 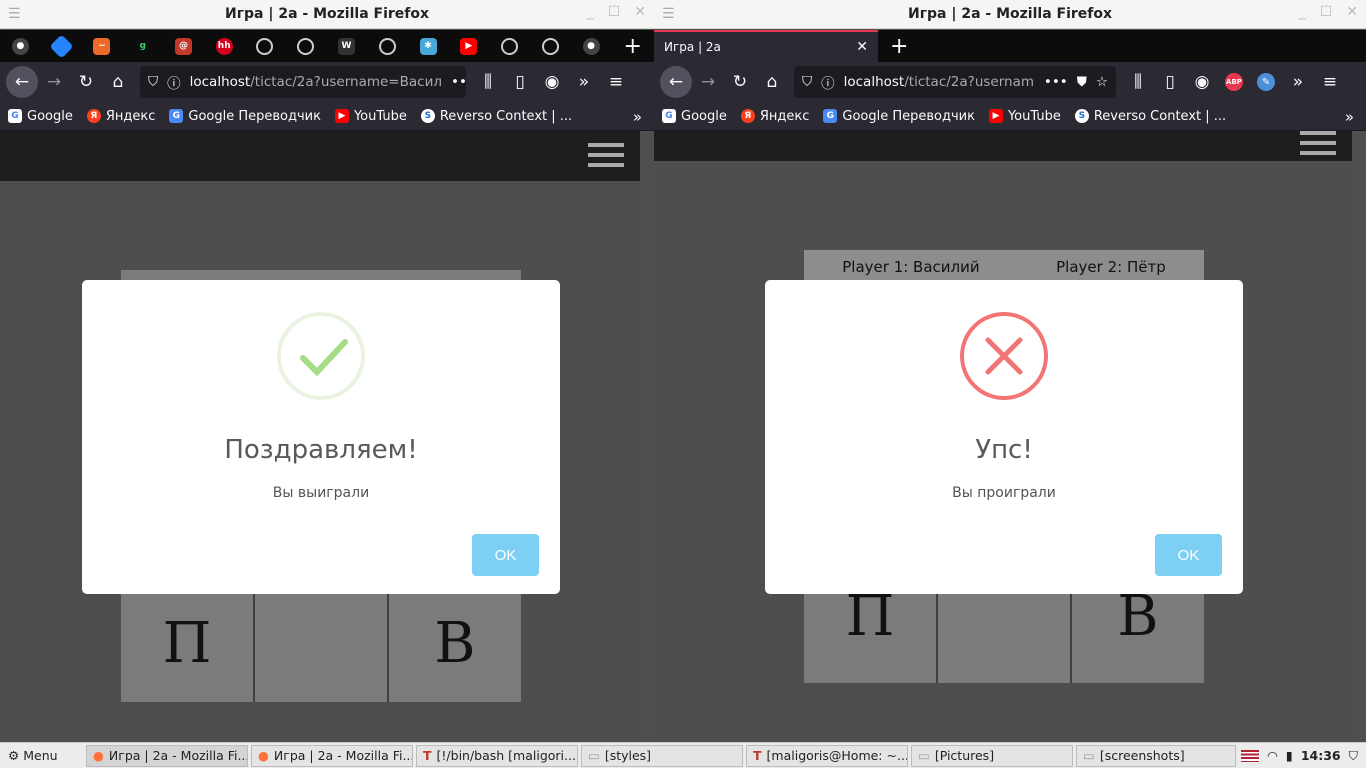 What do you see at coordinates (1234, 82) in the screenshot?
I see `adblock-icon: ABP` at bounding box center [1234, 82].